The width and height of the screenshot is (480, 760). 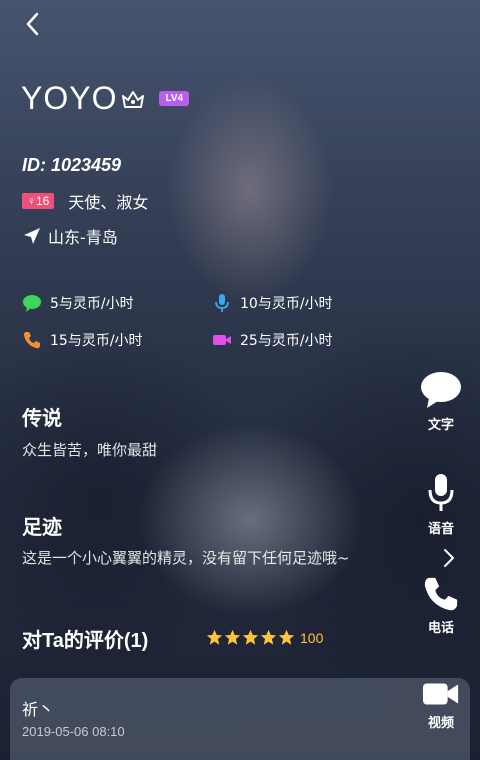 I want to click on profile-name-row: YOYO LV4, so click(x=105, y=98).